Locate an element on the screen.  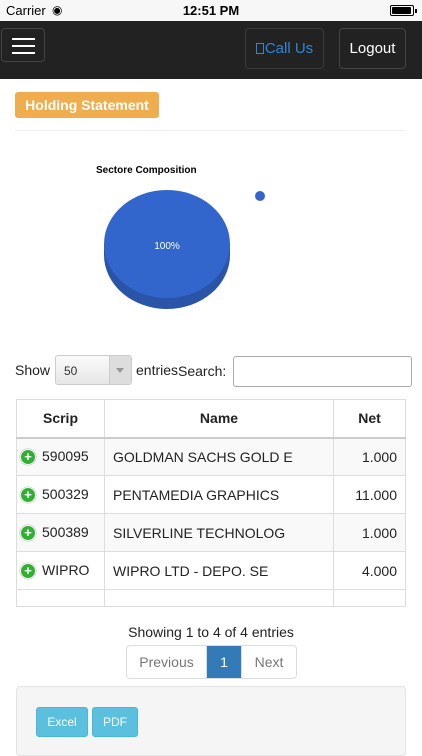
call-us-button: Call Us is located at coordinates (284, 48).